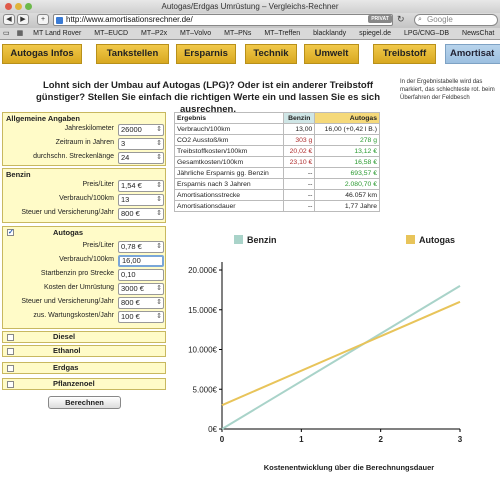 The height and width of the screenshot is (482, 500). What do you see at coordinates (141, 144) in the screenshot?
I see `zeitraum-select: 3` at bounding box center [141, 144].